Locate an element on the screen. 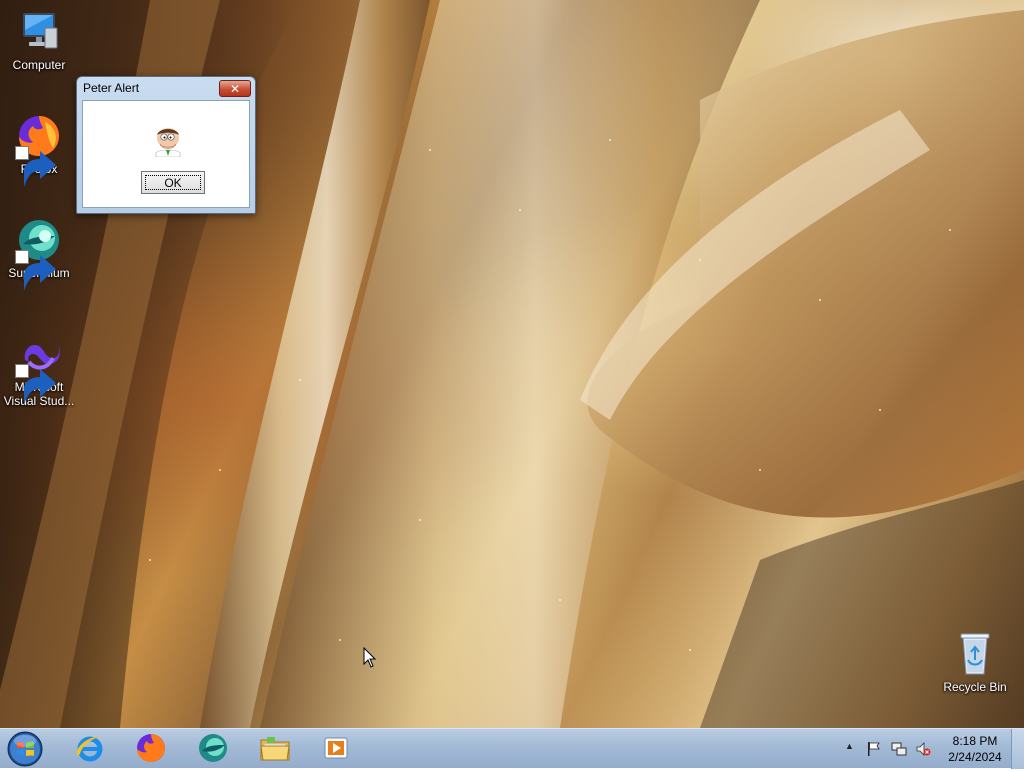  close-icon: ✕ is located at coordinates (235, 88).